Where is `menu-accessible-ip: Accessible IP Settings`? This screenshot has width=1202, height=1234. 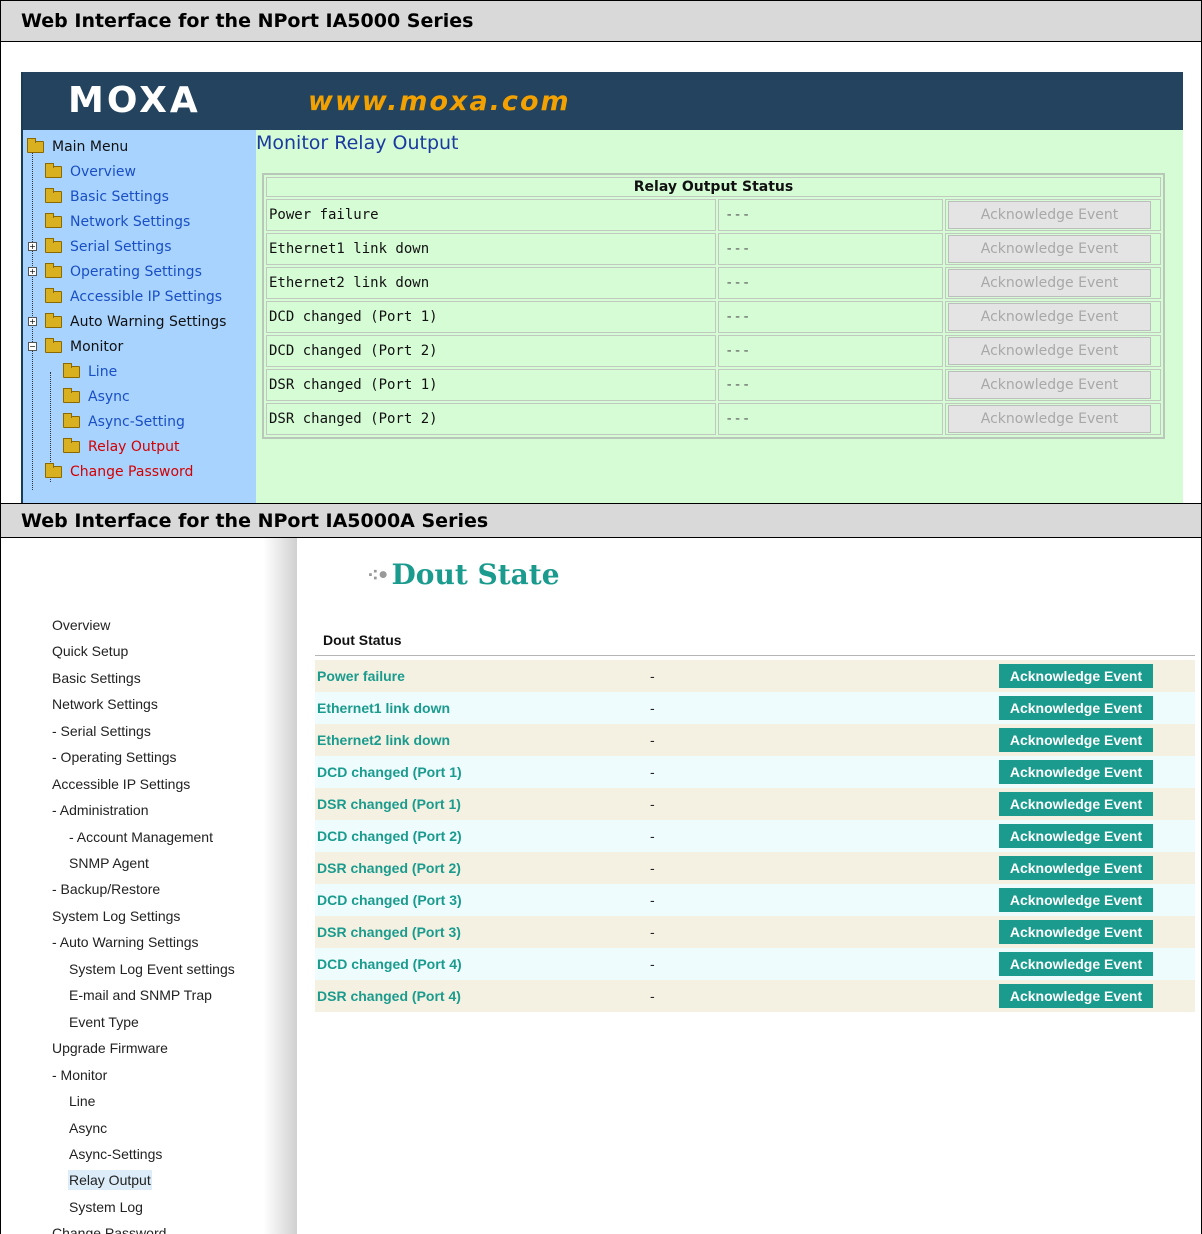
menu-accessible-ip: Accessible IP Settings is located at coordinates (133, 297).